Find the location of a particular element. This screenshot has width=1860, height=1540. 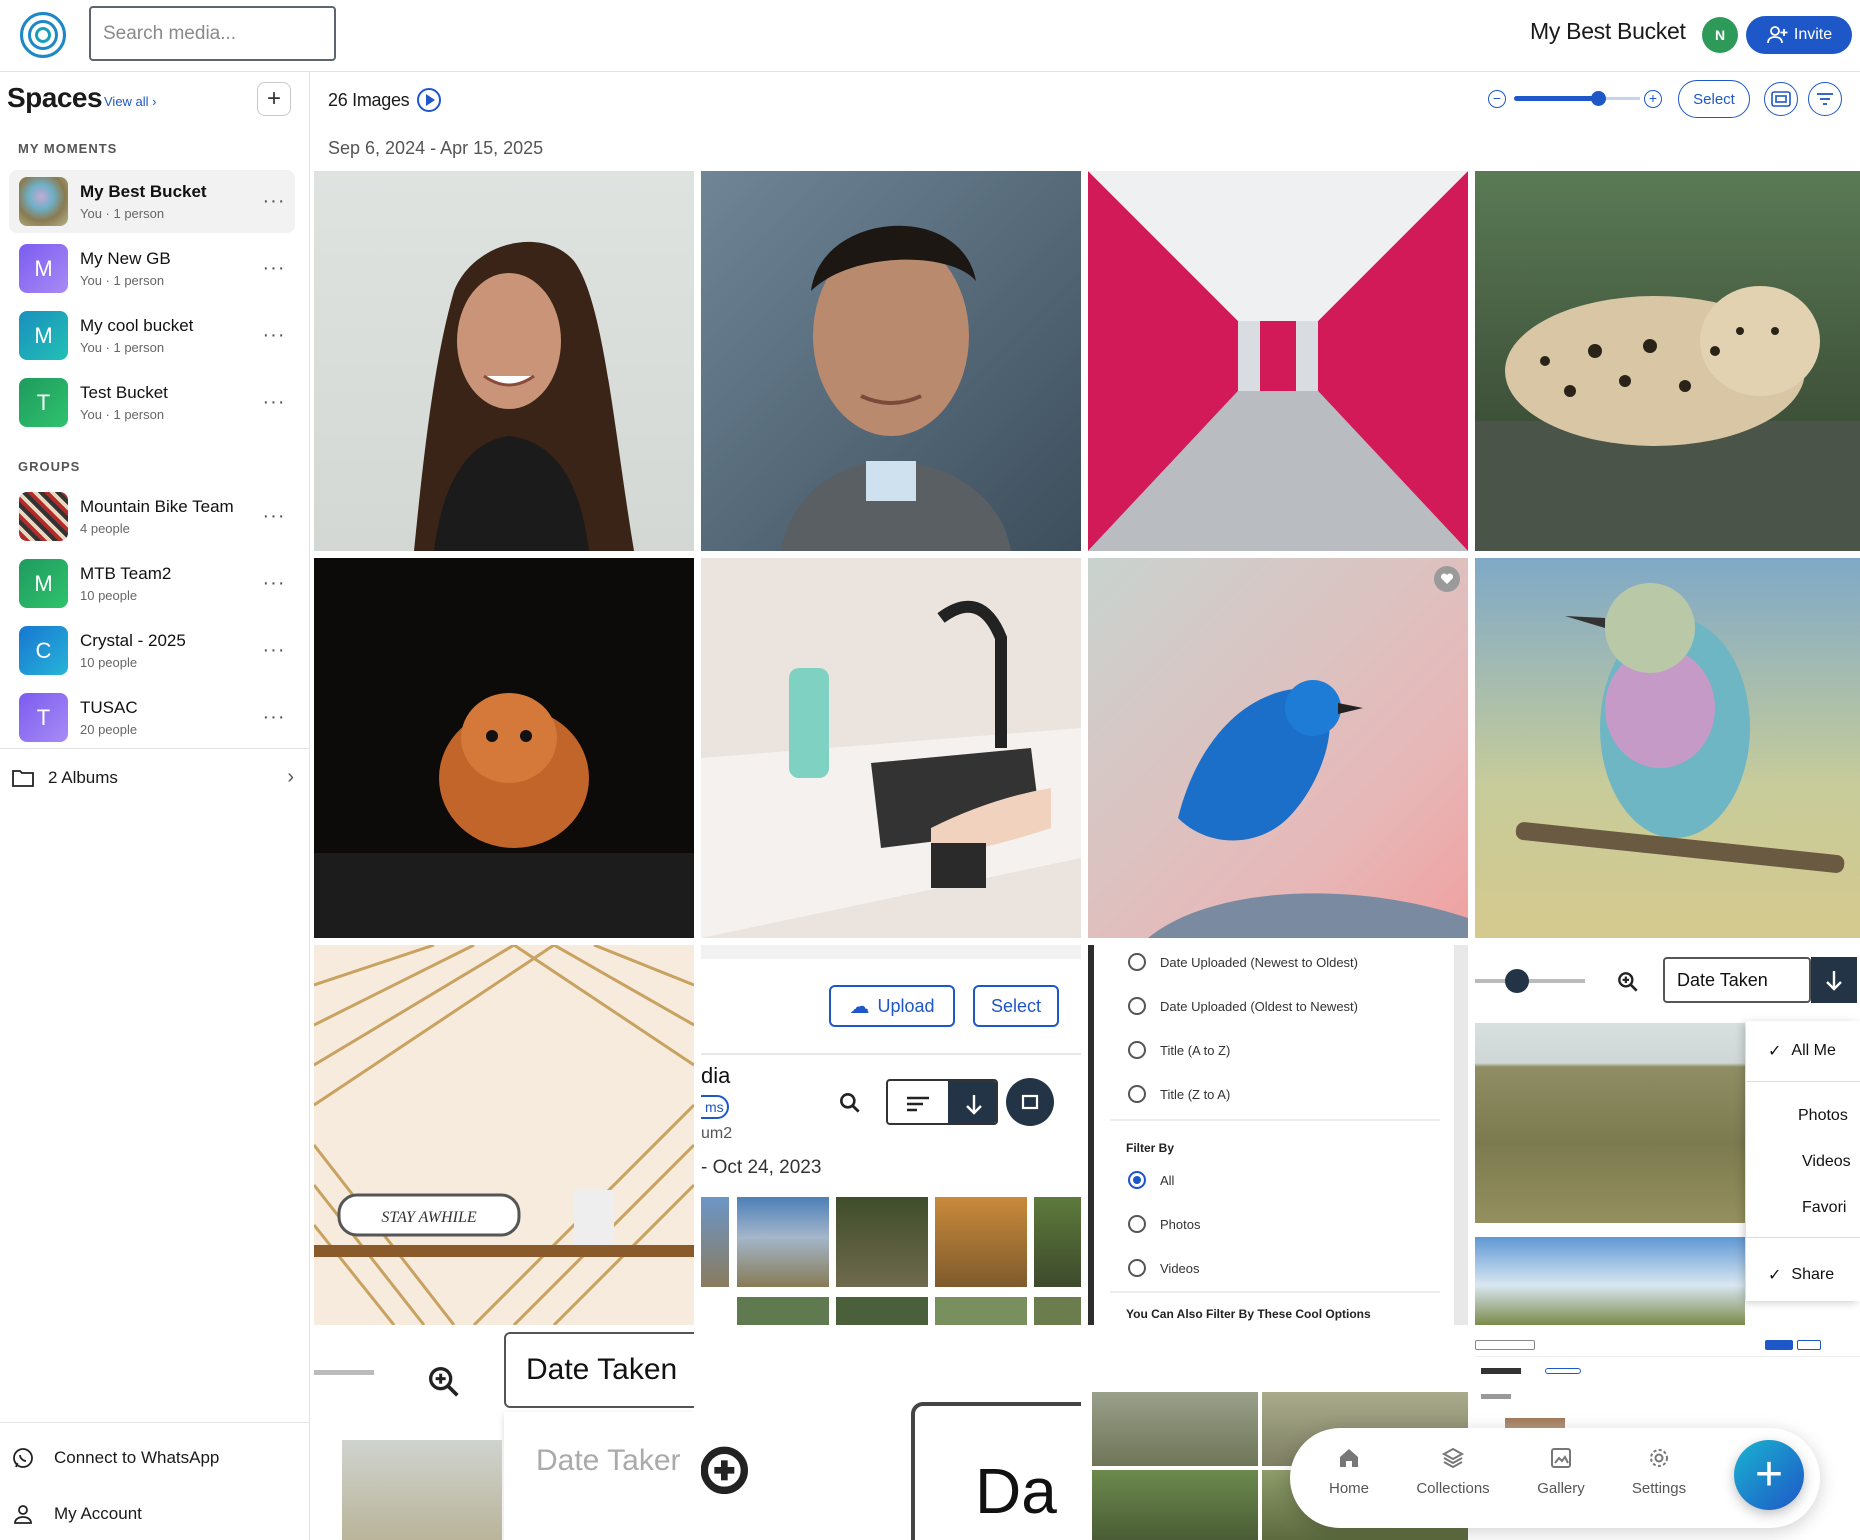

nav-label: Home is located at coordinates (1348, 1488).